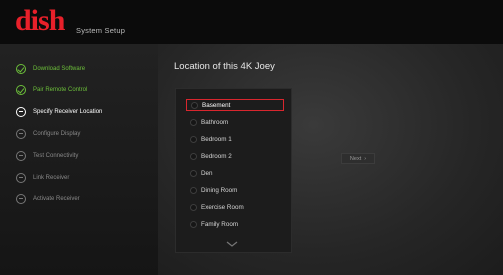  I want to click on step-test-connectivity: Test Connectivity, so click(47, 156).